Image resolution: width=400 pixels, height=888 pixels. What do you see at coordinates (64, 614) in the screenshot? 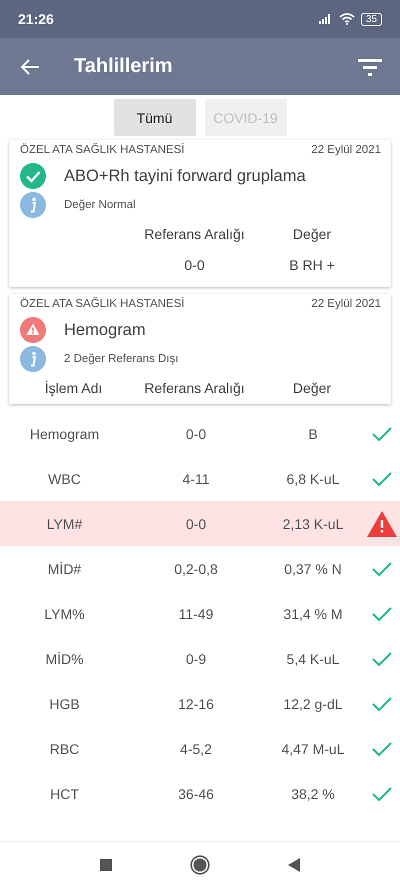
I see `table-cell-text: LYM%` at bounding box center [64, 614].